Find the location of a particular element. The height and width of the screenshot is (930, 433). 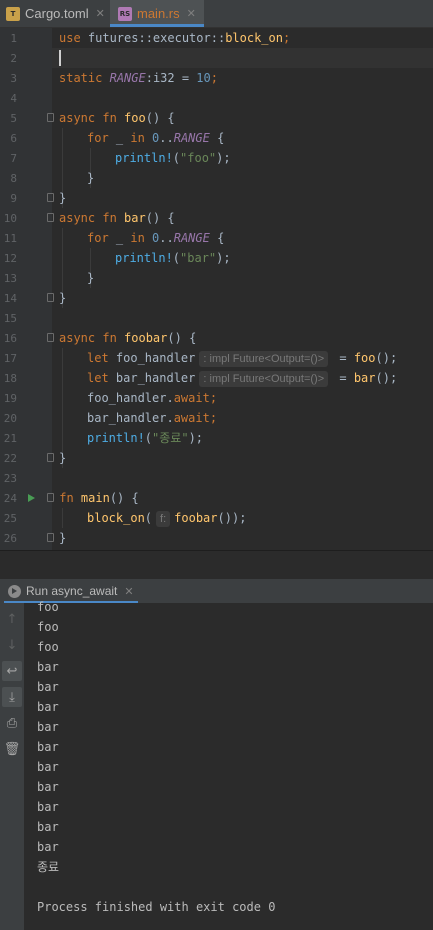

code-line-8: } is located at coordinates (90, 178).